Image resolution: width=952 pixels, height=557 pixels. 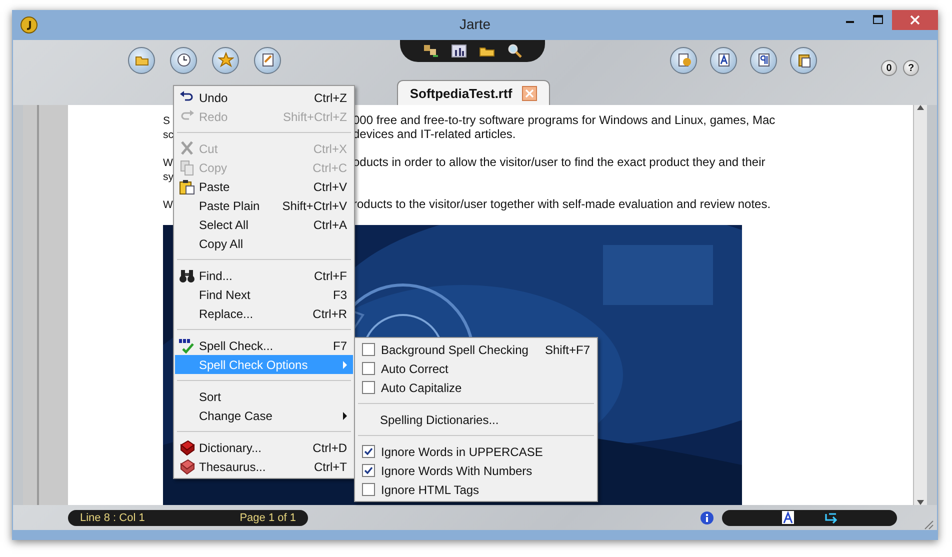 I want to click on star-button, so click(x=225, y=60).